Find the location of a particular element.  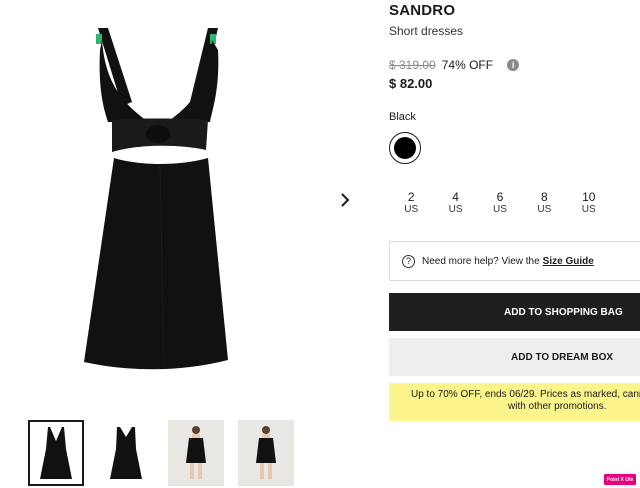

price-row: $ 319.00 74% OFF i is located at coordinates (454, 65).